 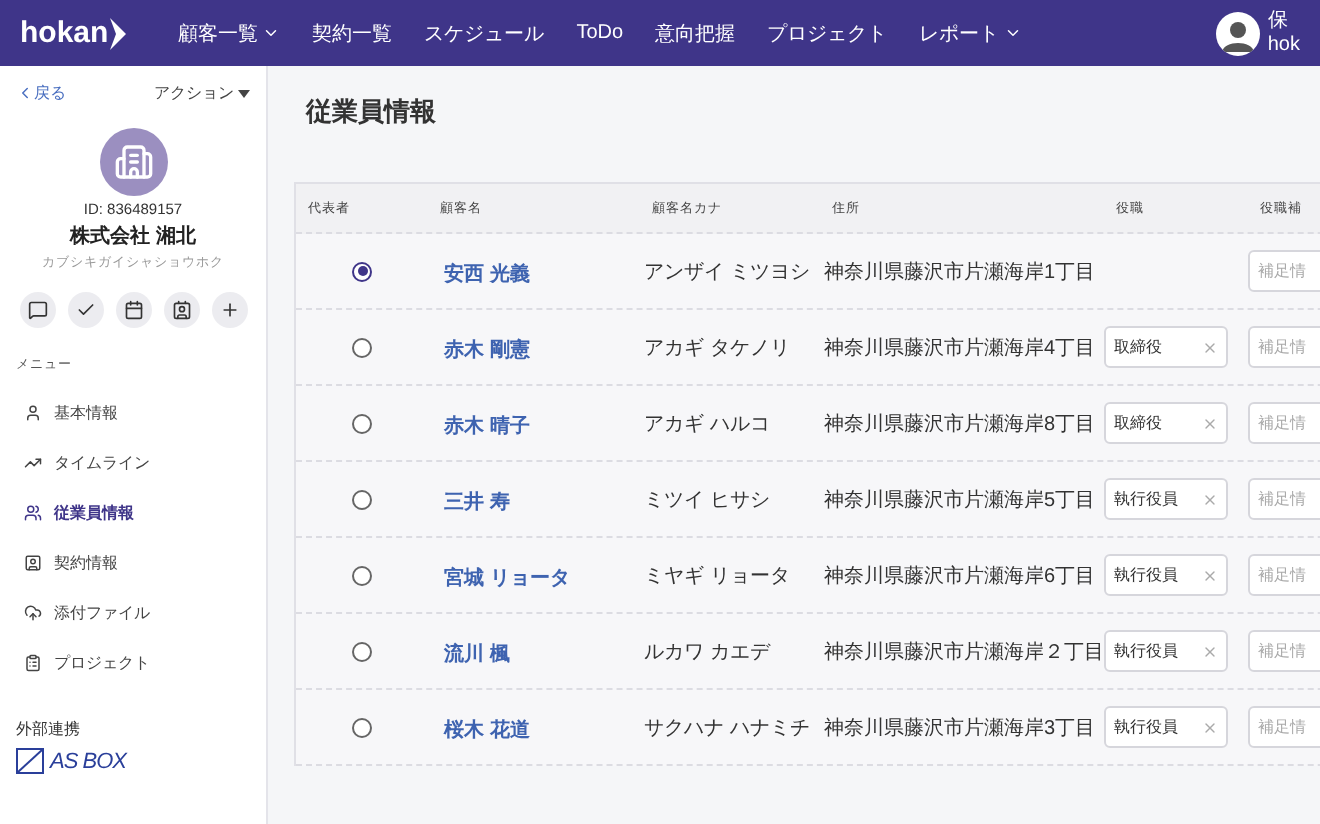 What do you see at coordinates (202, 93) in the screenshot?
I see `action-dropdown: アクション` at bounding box center [202, 93].